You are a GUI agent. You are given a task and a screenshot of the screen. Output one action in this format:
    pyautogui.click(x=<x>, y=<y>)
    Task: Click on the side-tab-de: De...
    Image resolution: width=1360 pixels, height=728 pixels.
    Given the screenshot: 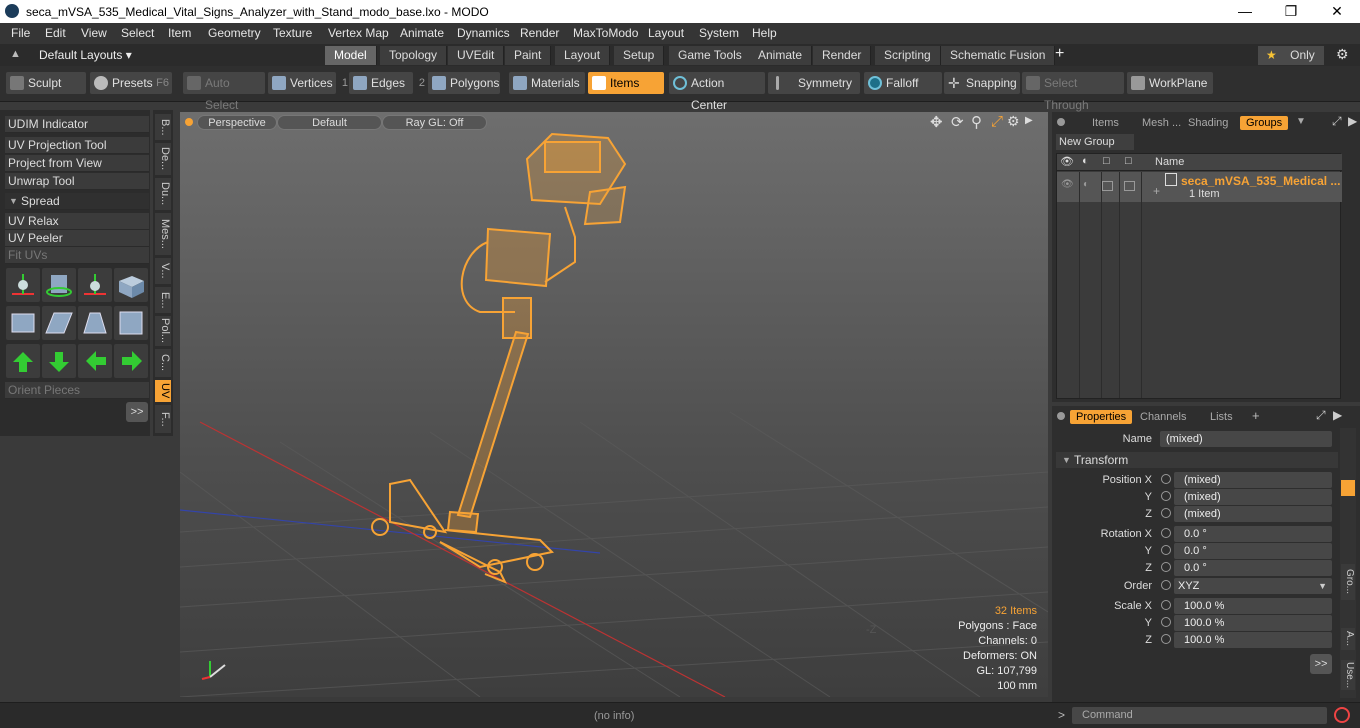 What is the action you would take?
    pyautogui.click(x=163, y=159)
    